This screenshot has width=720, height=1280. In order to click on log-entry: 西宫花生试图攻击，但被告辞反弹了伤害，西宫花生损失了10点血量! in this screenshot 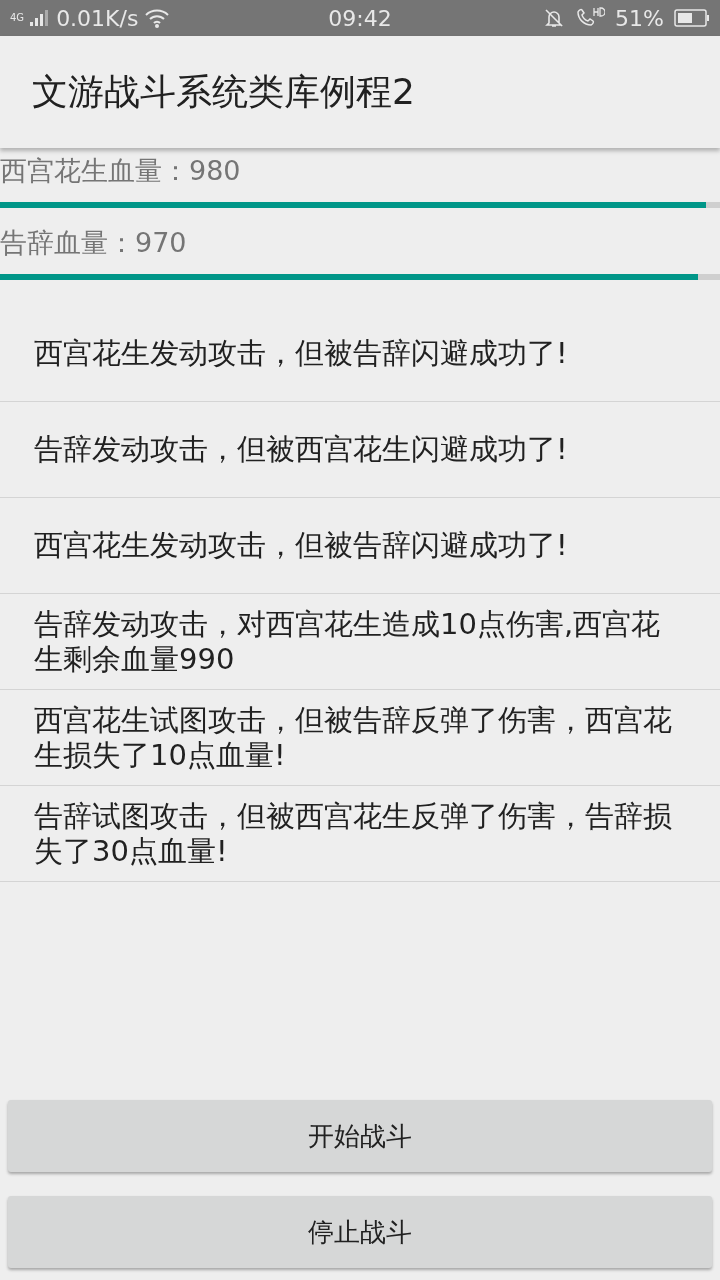, I will do `click(360, 738)`.